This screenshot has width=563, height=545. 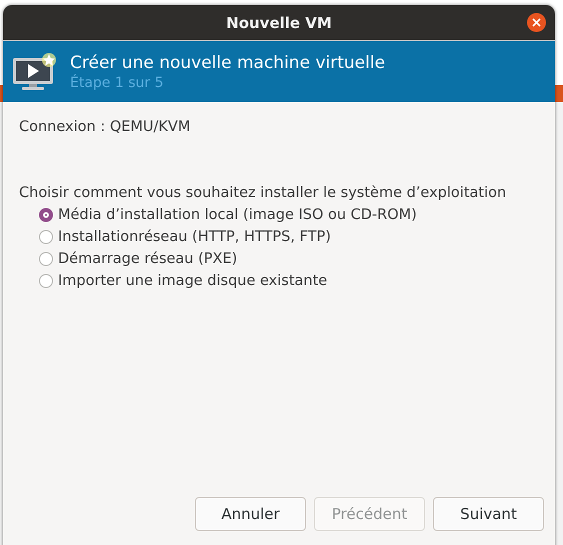 I want to click on install-option: Démarrage réseau (PXE), so click(x=290, y=259).